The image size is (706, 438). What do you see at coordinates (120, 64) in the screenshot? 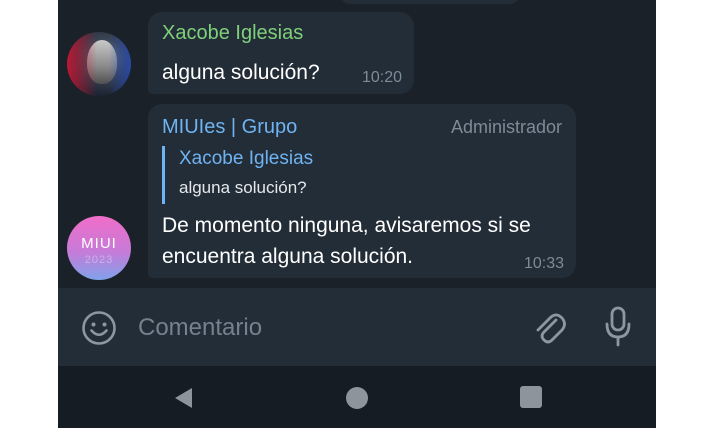
I see `avatar-blue-light` at bounding box center [120, 64].